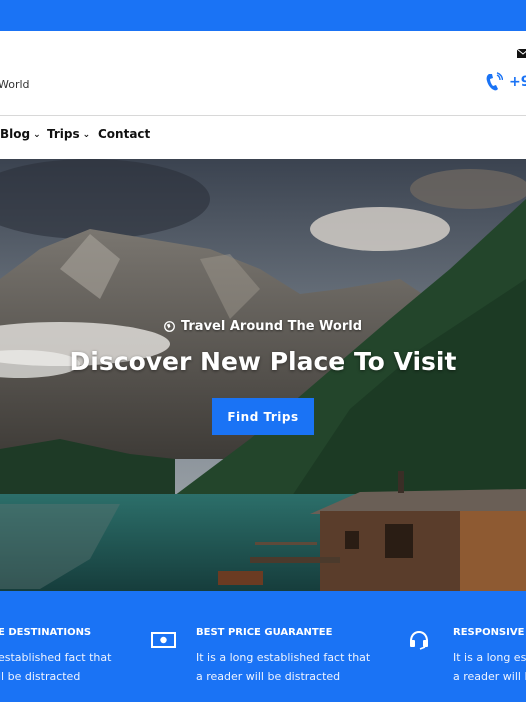 The width and height of the screenshot is (526, 702). What do you see at coordinates (505, 82) in the screenshot?
I see `phone-contact: +9` at bounding box center [505, 82].